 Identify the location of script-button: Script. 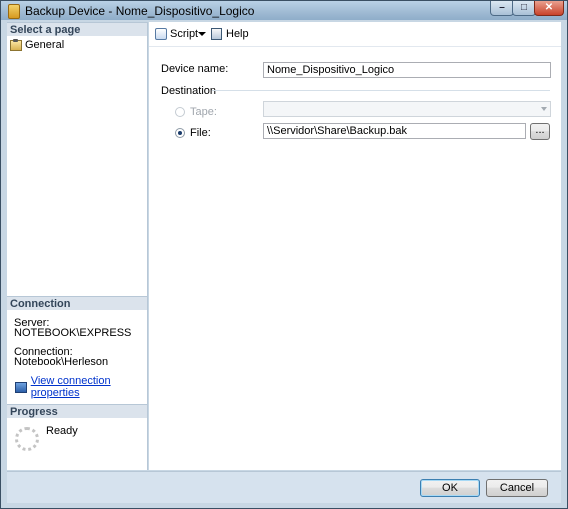
(176, 34).